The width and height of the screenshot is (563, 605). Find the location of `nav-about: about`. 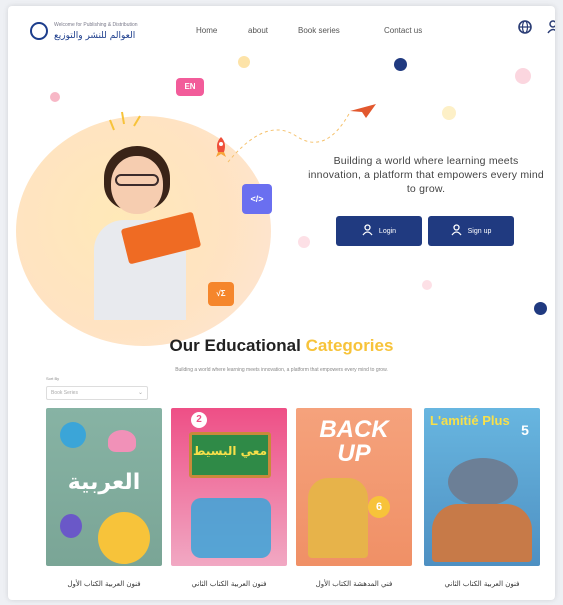

nav-about: about is located at coordinates (258, 30).